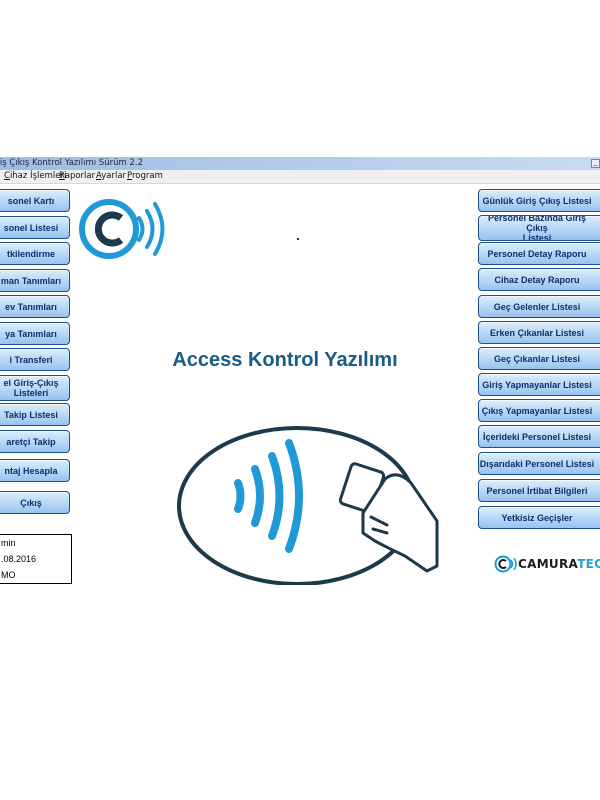 Image resolution: width=600 pixels, height=800 pixels. What do you see at coordinates (31, 414) in the screenshot?
I see `button-label: Takip Listesi` at bounding box center [31, 414].